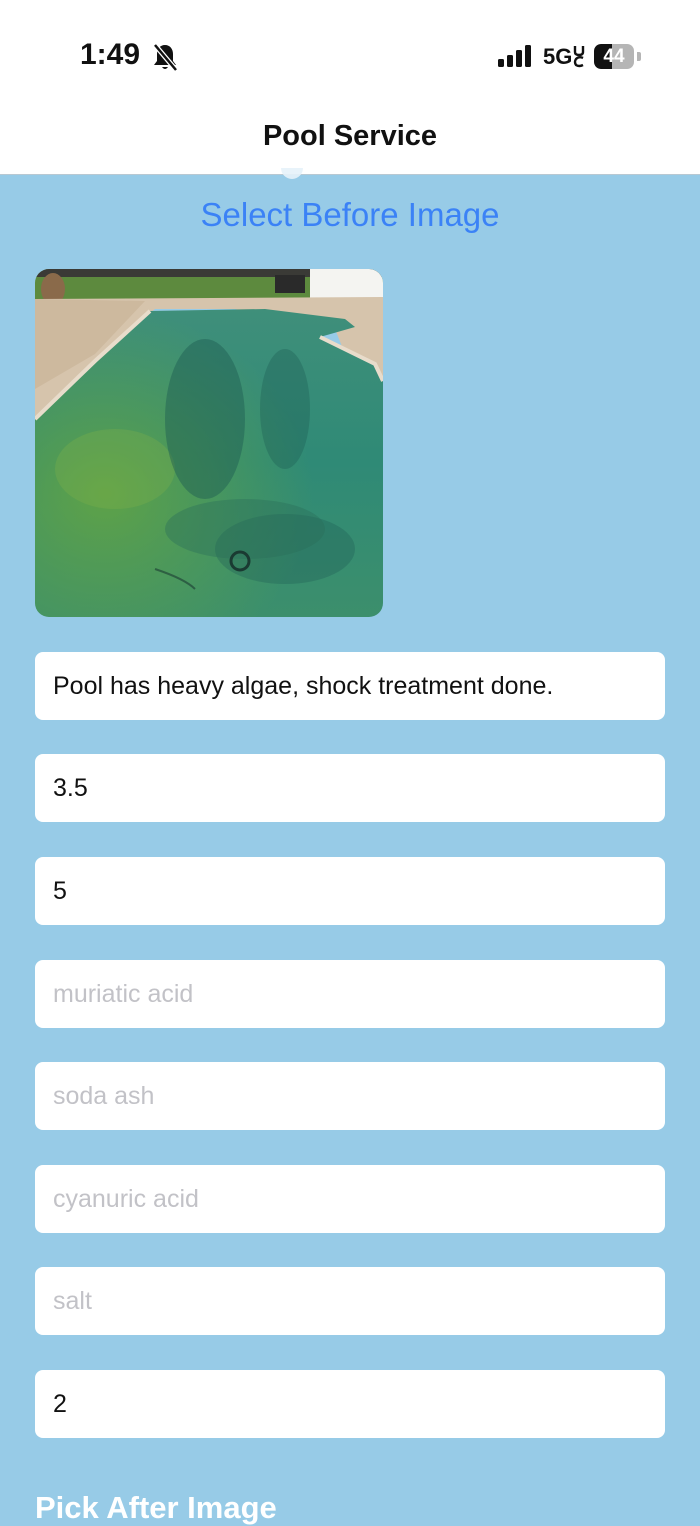  Describe the element at coordinates (350, 1301) in the screenshot. I see `salt-field` at that location.